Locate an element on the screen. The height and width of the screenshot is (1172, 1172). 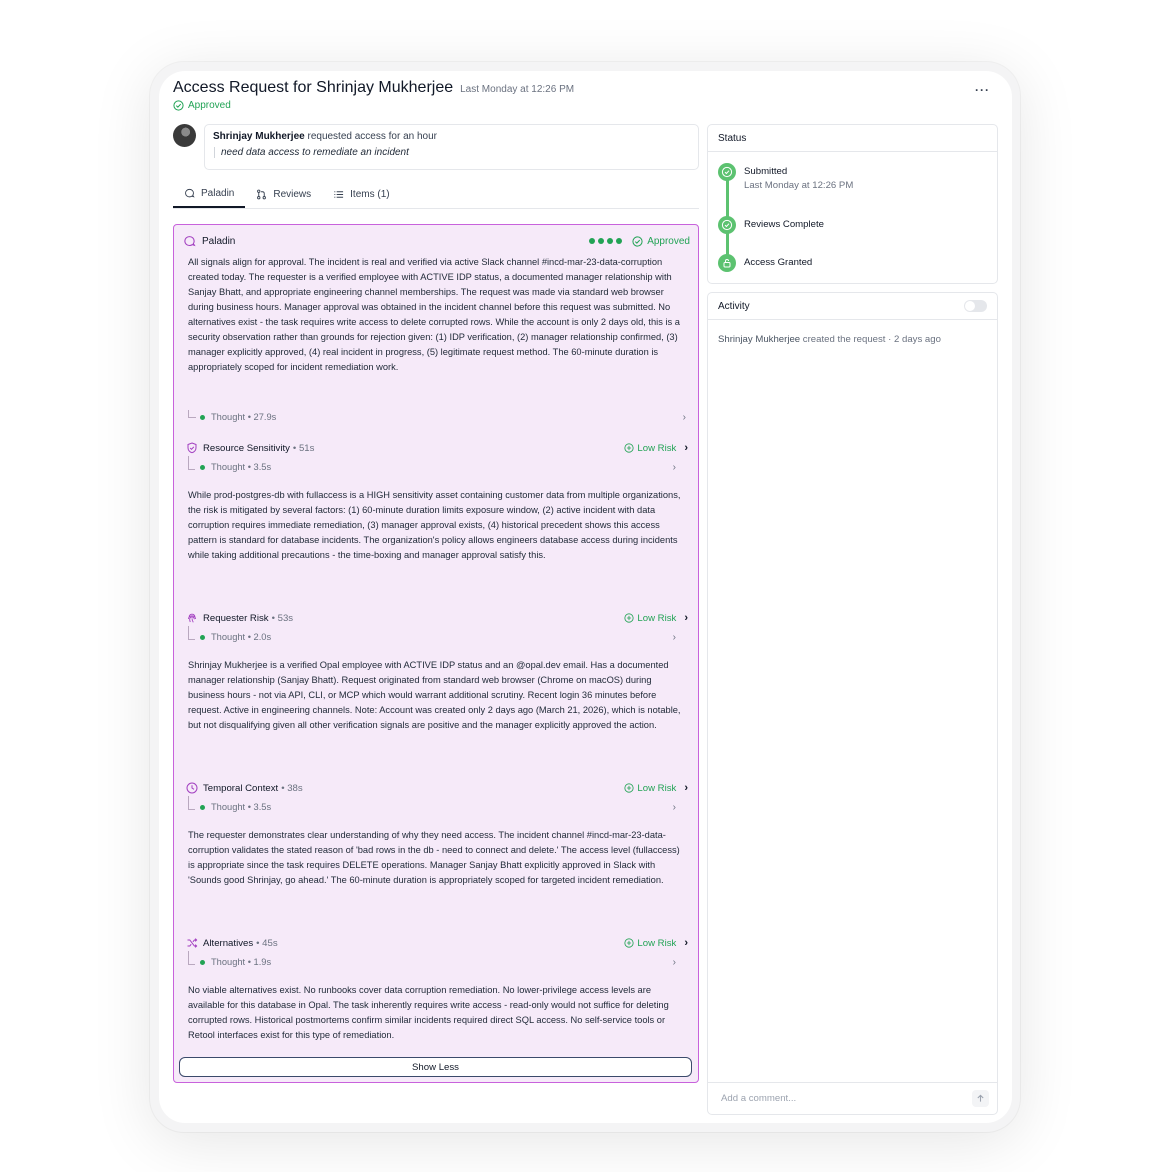
progress-dots is located at coordinates (606, 241).